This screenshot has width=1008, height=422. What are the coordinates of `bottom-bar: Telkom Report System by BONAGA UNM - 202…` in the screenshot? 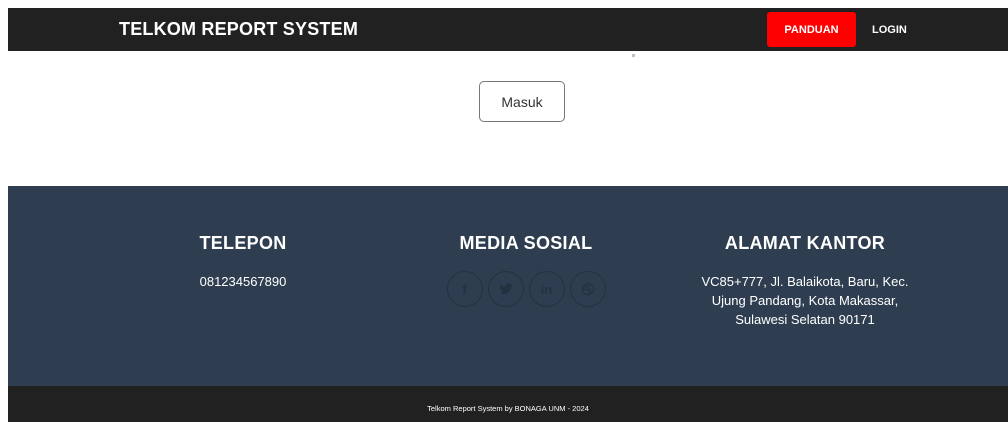 It's located at (508, 404).